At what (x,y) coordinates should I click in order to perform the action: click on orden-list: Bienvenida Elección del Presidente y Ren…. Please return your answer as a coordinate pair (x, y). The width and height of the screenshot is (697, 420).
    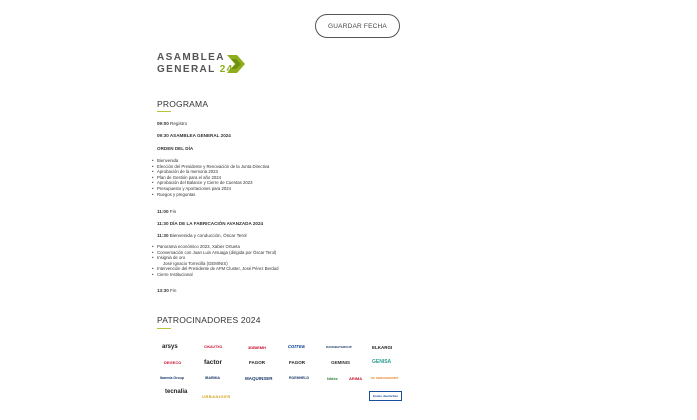
    Looking at the image, I should click on (210, 177).